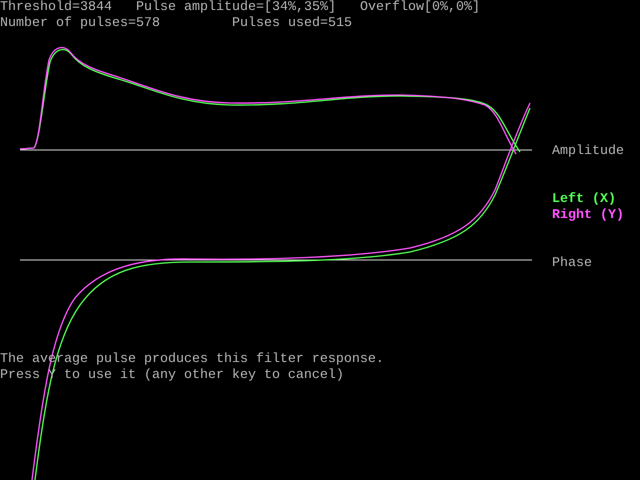  What do you see at coordinates (420, 8) in the screenshot?
I see `overflow-text: Overflow[0%,0%]` at bounding box center [420, 8].